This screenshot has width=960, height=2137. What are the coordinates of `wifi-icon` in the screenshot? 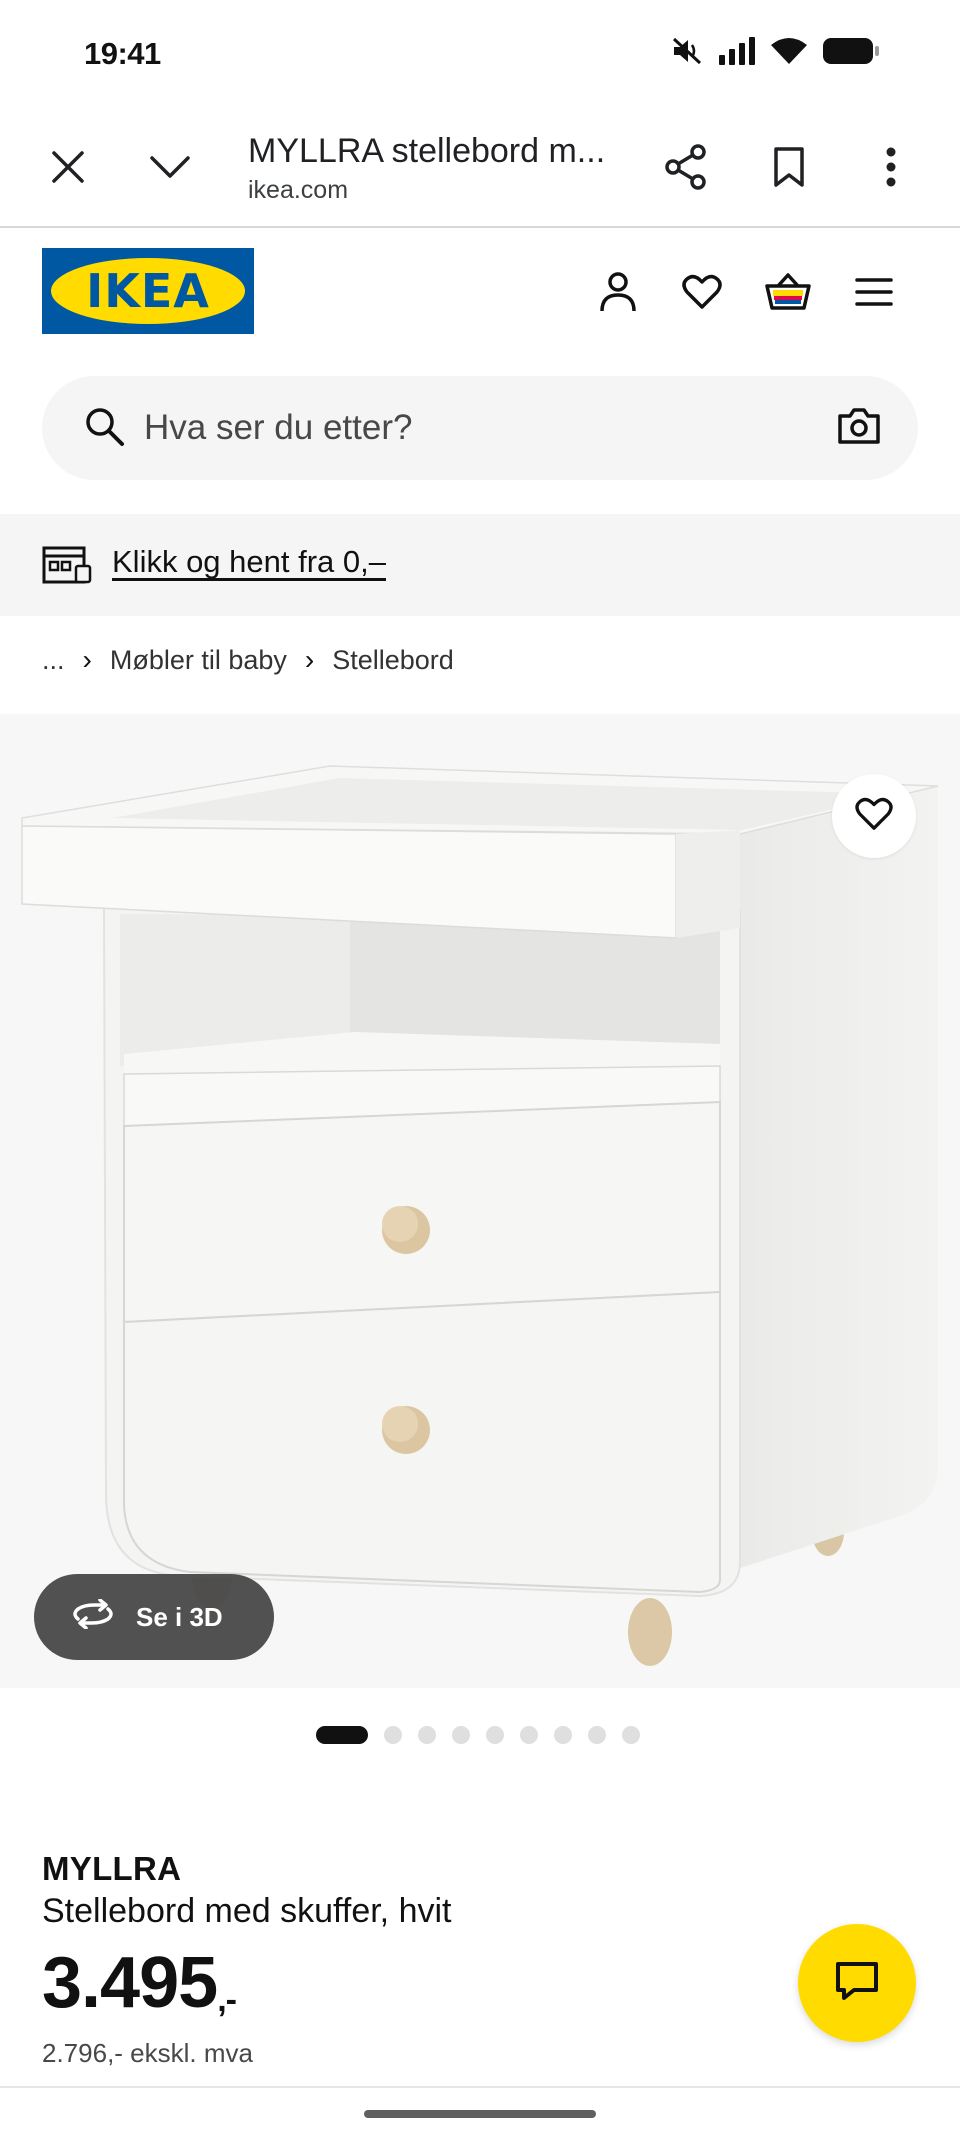 It's located at (789, 53).